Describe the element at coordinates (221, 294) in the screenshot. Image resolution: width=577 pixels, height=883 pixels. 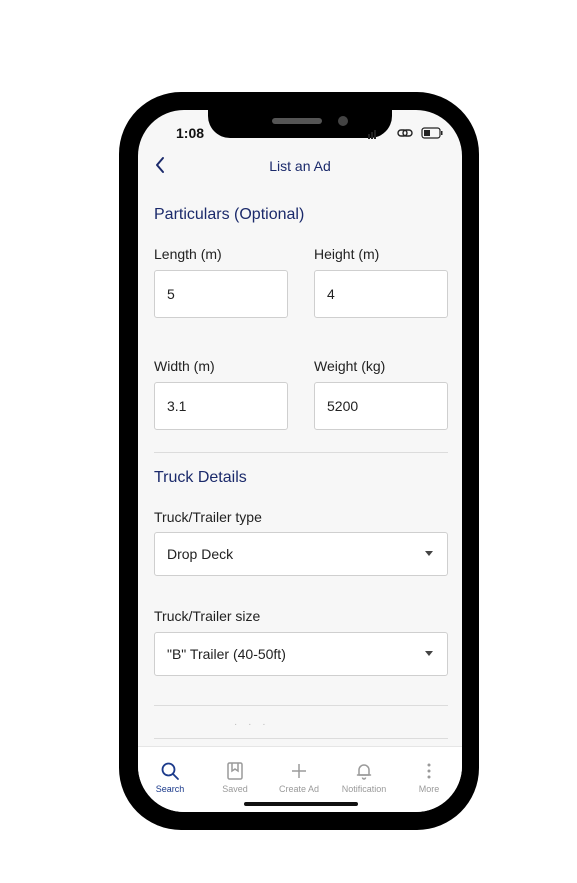
I see `length-field: 5` at that location.